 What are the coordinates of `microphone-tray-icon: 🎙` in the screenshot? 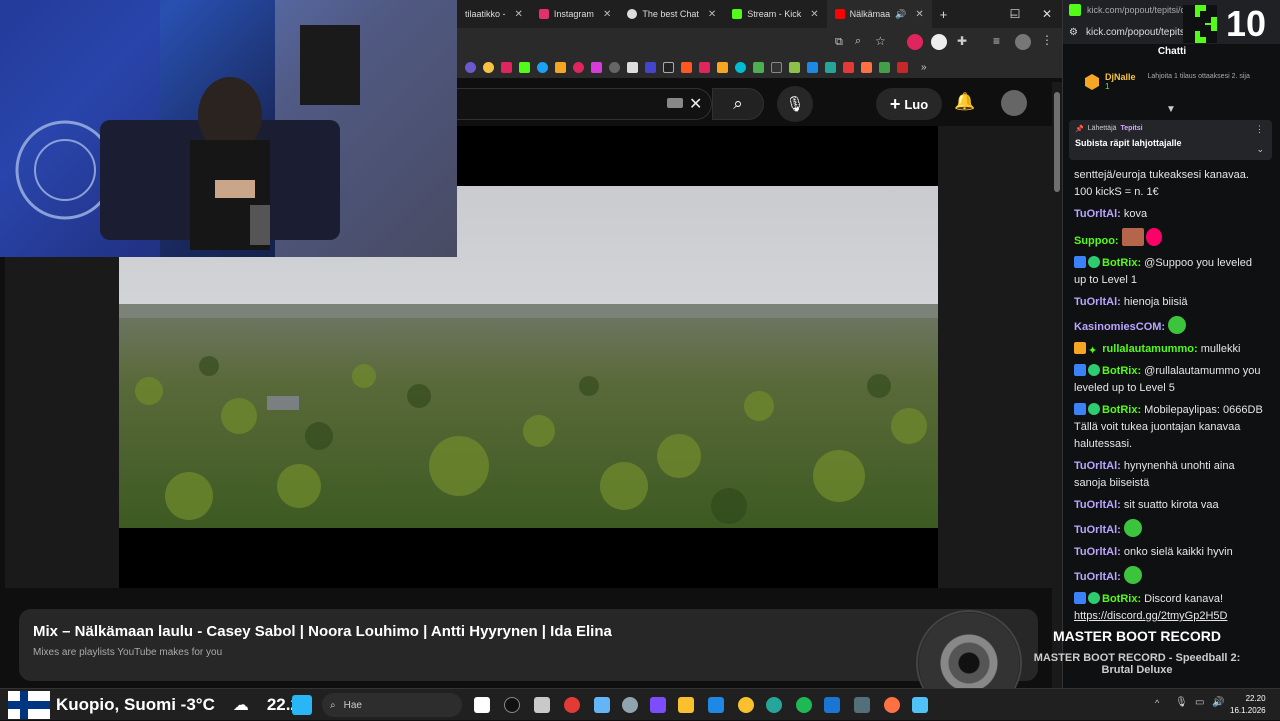 It's located at (1181, 702).